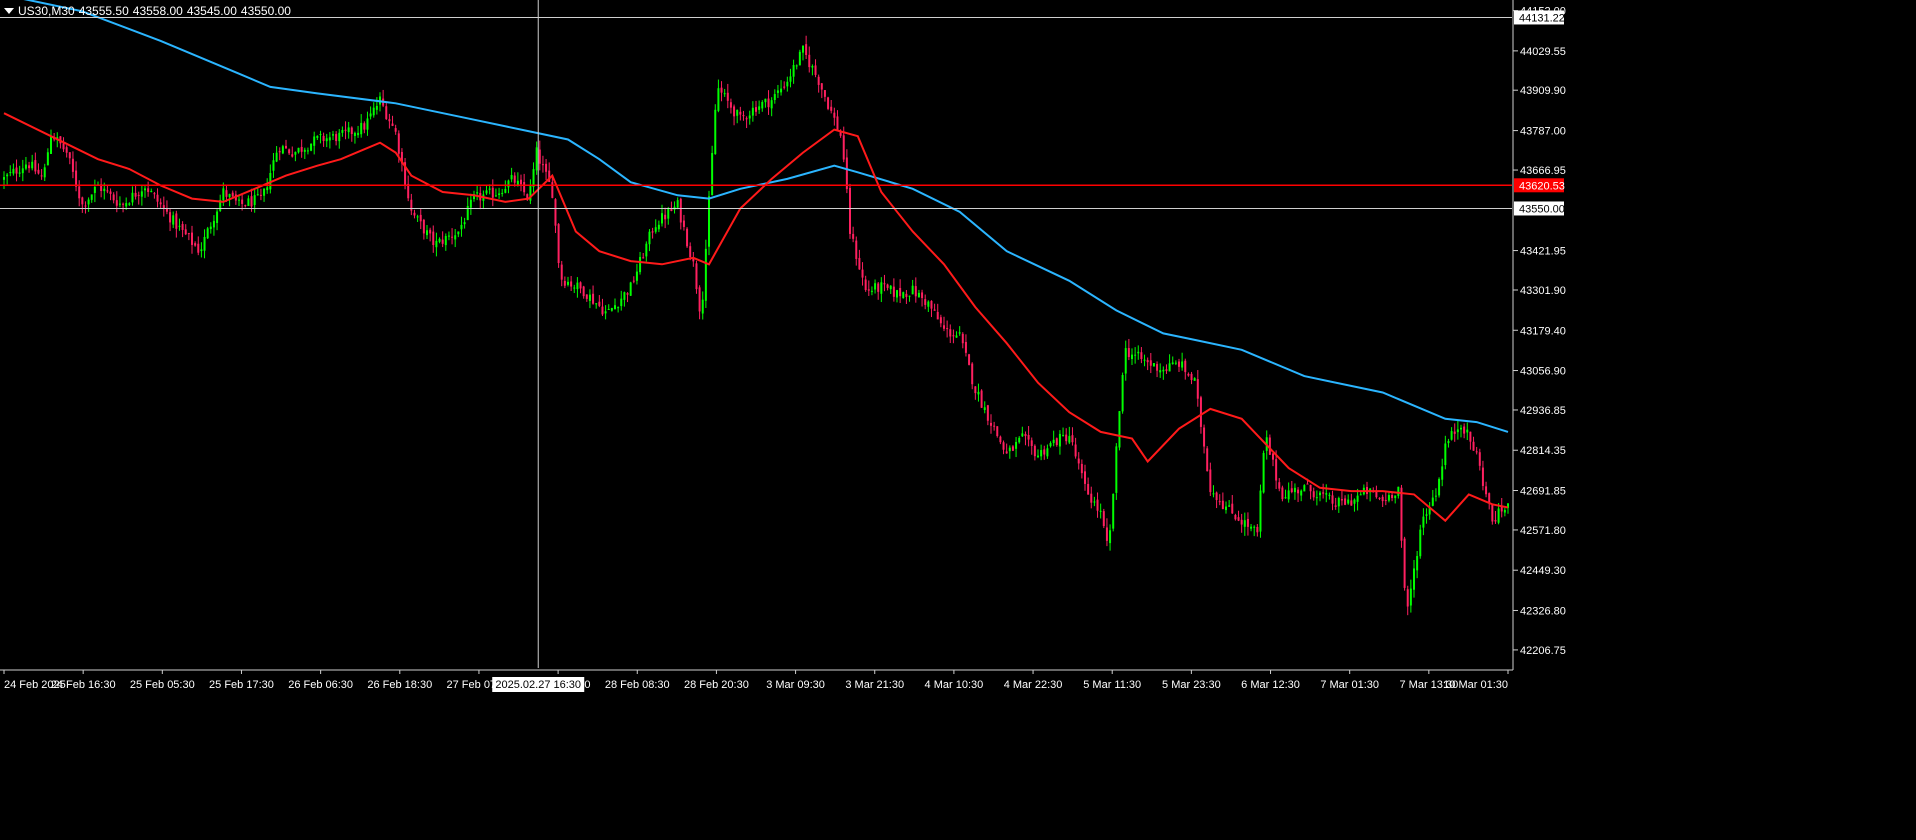  I want to click on dropdown-triangle-icon, so click(9, 11).